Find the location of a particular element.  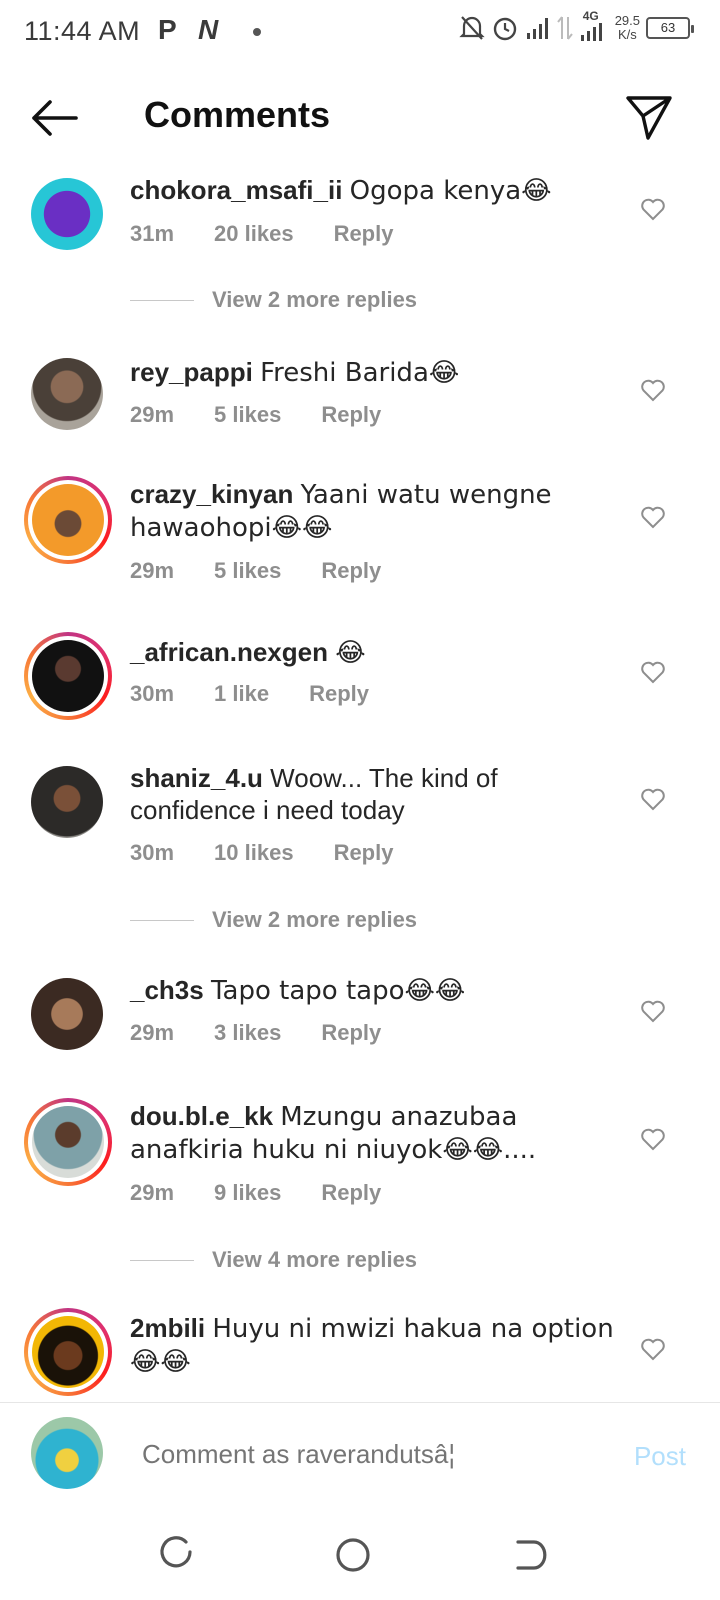

comment-text: rey_pappi Freshi Barida😂 is located at coordinates (380, 372).